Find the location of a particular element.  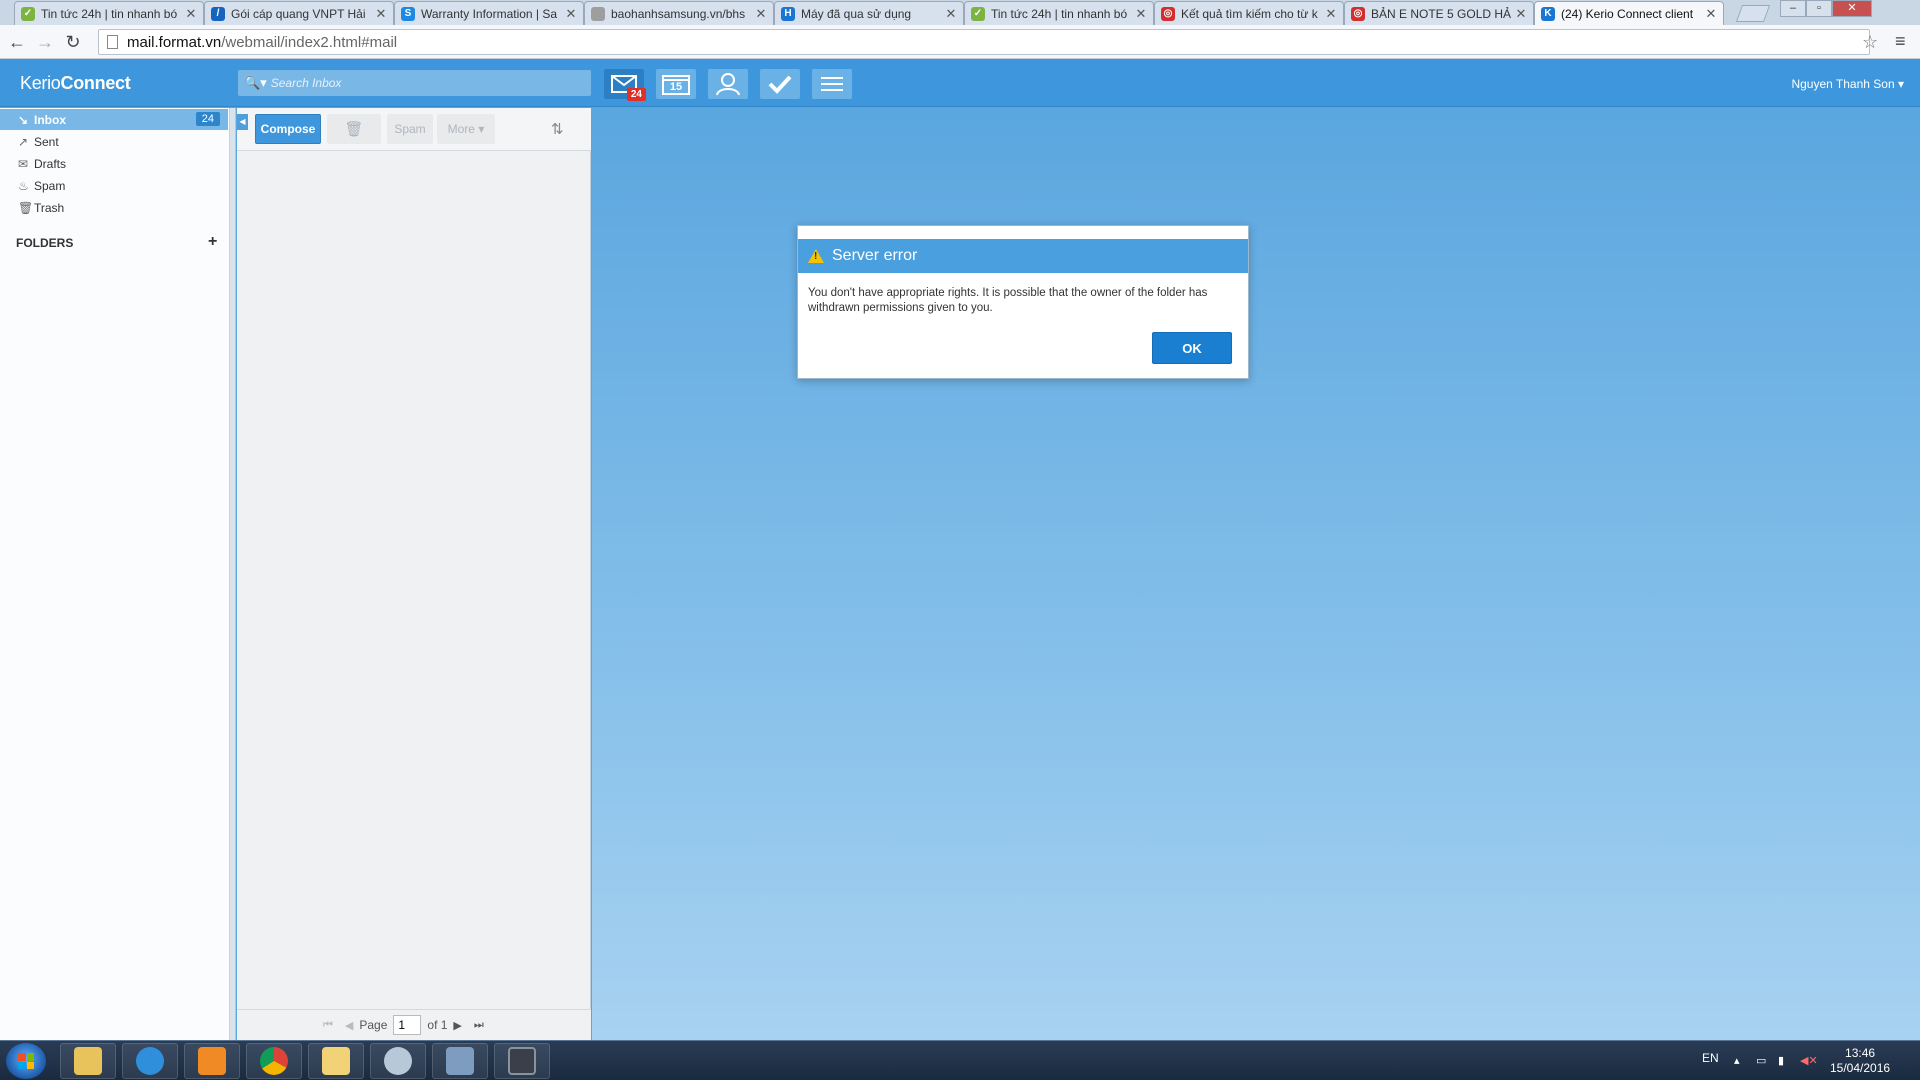

minimize-button: – is located at coordinates (1793, 8).